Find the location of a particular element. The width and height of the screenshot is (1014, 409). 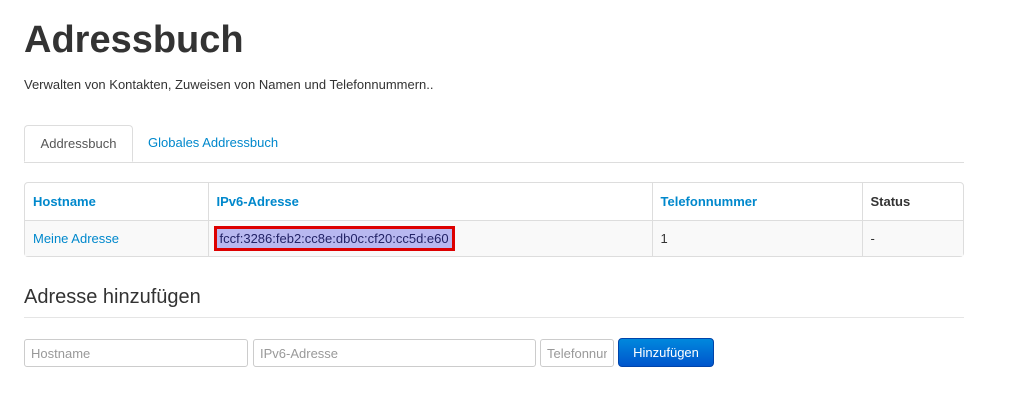

add-button: Hinzufügen is located at coordinates (666, 352).